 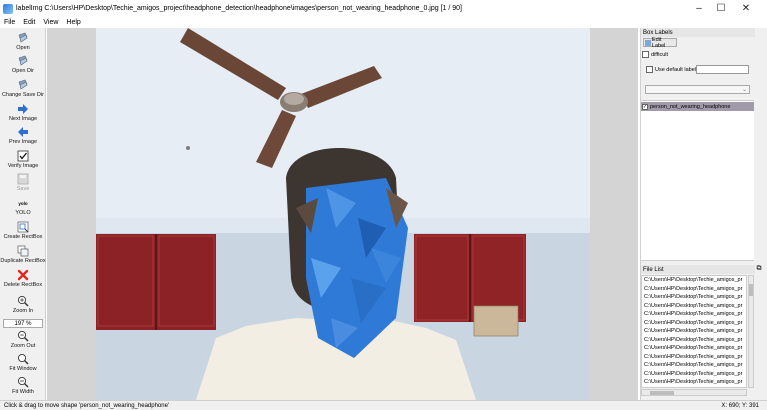 I want to click on fit-window-button: Fit Window, so click(x=23, y=362).